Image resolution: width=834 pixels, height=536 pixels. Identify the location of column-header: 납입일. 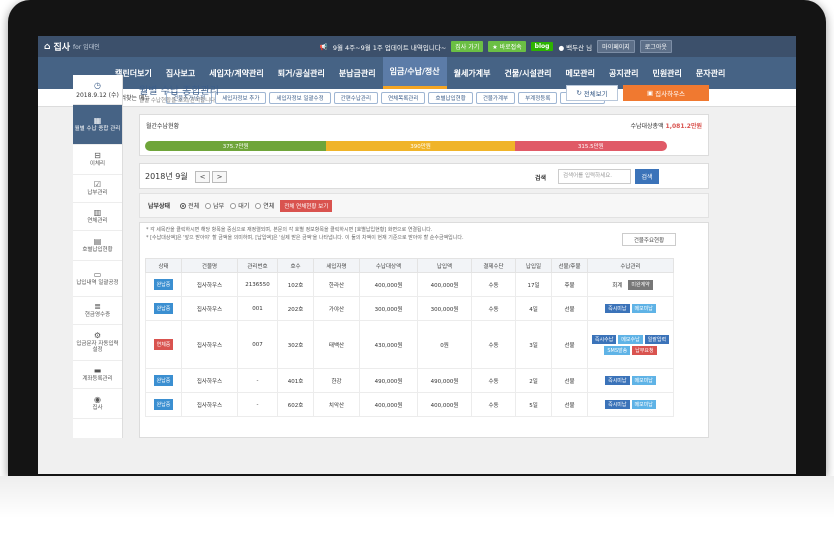
(533, 265).